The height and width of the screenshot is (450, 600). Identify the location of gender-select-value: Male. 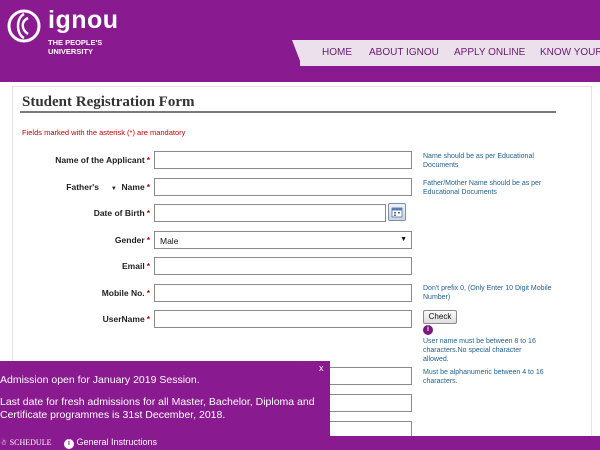
(169, 241).